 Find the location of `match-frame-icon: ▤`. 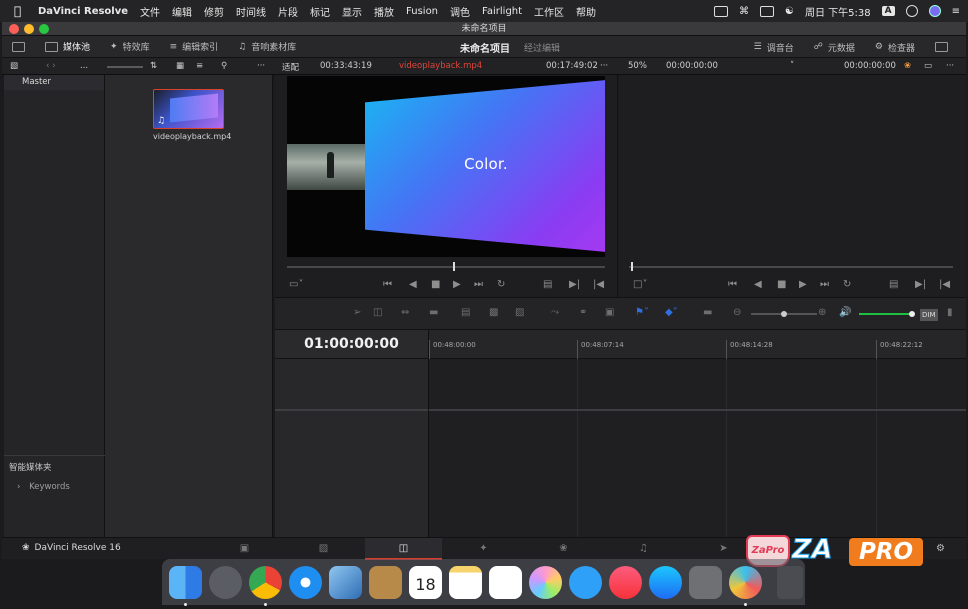

match-frame-icon: ▤ is located at coordinates (547, 285).